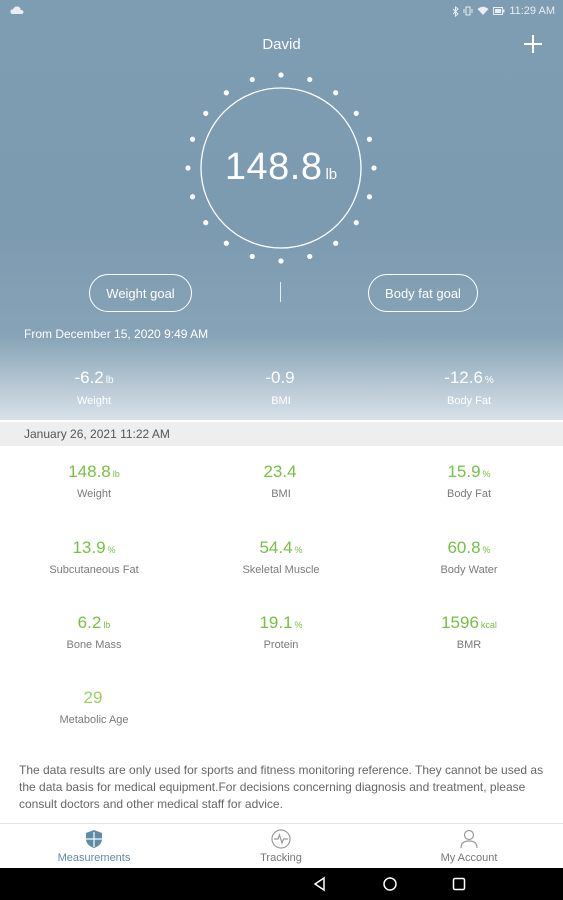 This screenshot has width=563, height=900. What do you see at coordinates (533, 44) in the screenshot?
I see `add-icon` at bounding box center [533, 44].